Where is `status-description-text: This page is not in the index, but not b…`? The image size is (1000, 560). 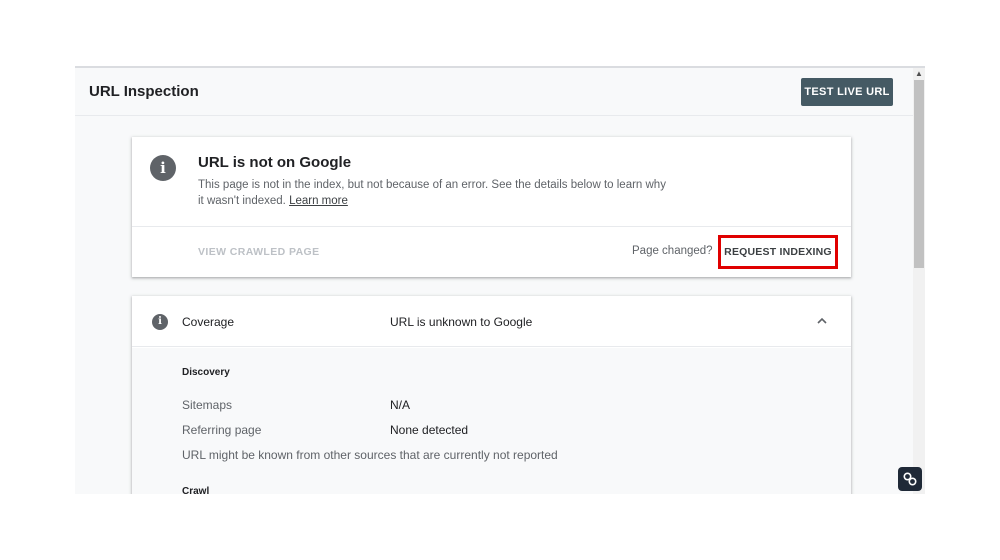
status-description-text: This page is not in the index, but not b… is located at coordinates (432, 193).